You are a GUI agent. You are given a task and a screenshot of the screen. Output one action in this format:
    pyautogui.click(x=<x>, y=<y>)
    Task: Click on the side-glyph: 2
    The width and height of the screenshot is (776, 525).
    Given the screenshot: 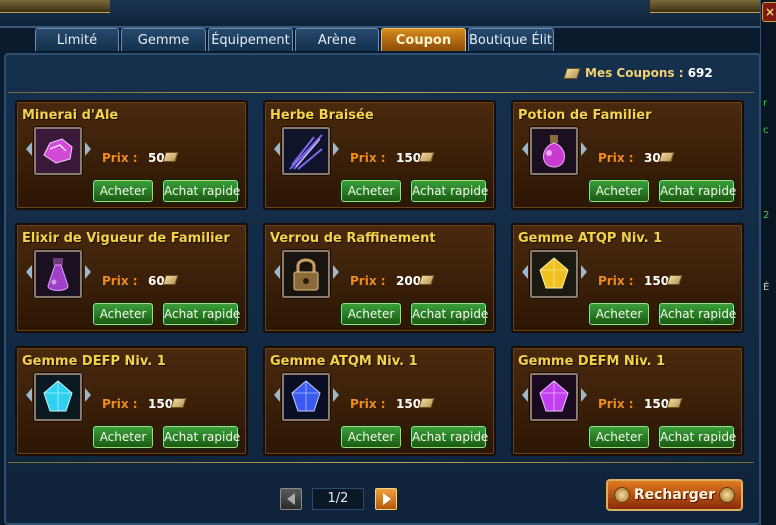 What is the action you would take?
    pyautogui.click(x=766, y=215)
    